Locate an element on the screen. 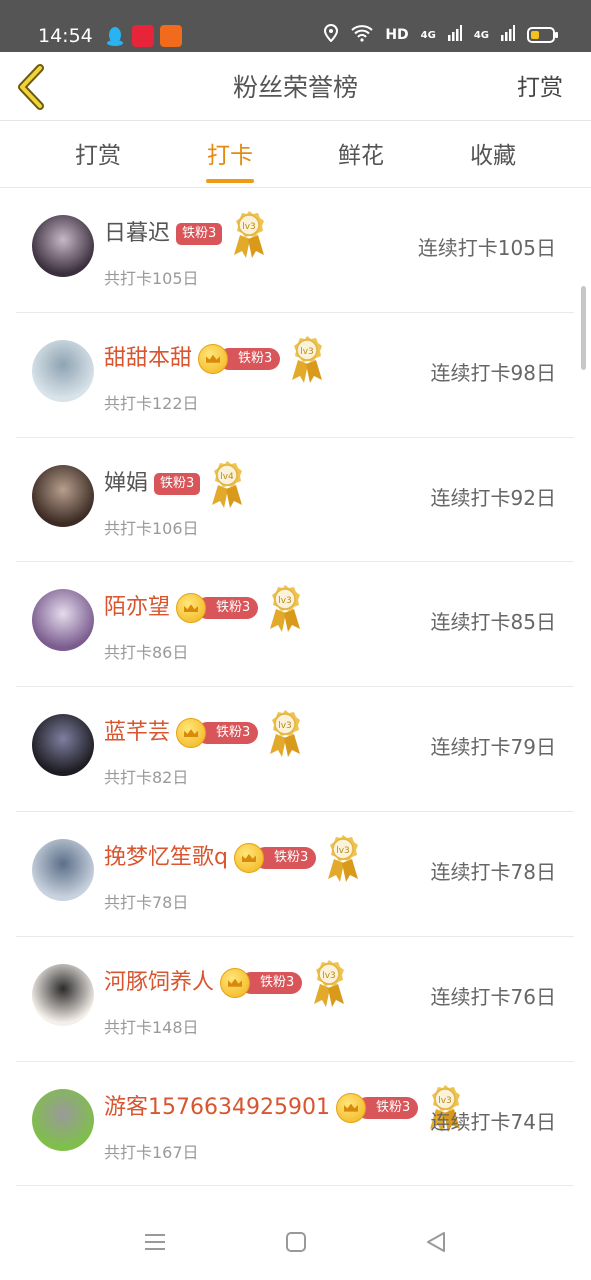 The width and height of the screenshot is (591, 1280). medal-level: lv4 is located at coordinates (228, 477).